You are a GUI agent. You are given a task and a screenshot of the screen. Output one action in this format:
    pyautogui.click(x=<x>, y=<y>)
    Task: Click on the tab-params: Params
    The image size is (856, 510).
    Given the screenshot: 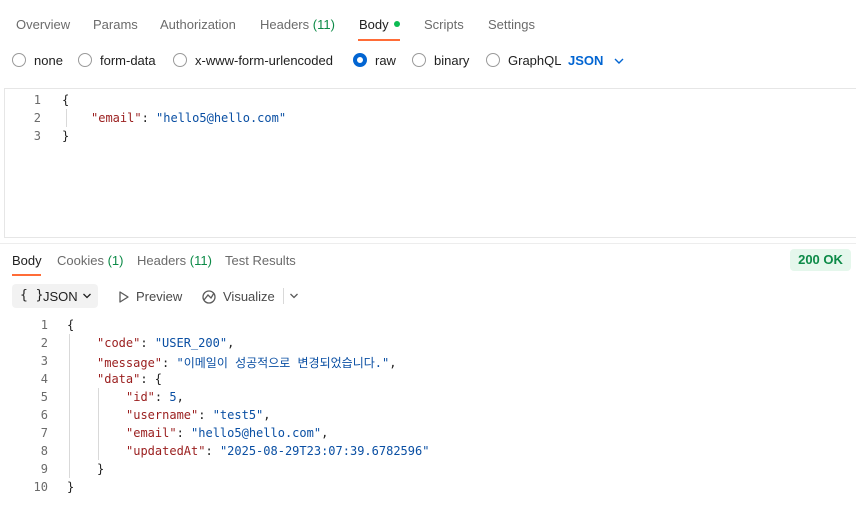 What is the action you would take?
    pyautogui.click(x=115, y=24)
    